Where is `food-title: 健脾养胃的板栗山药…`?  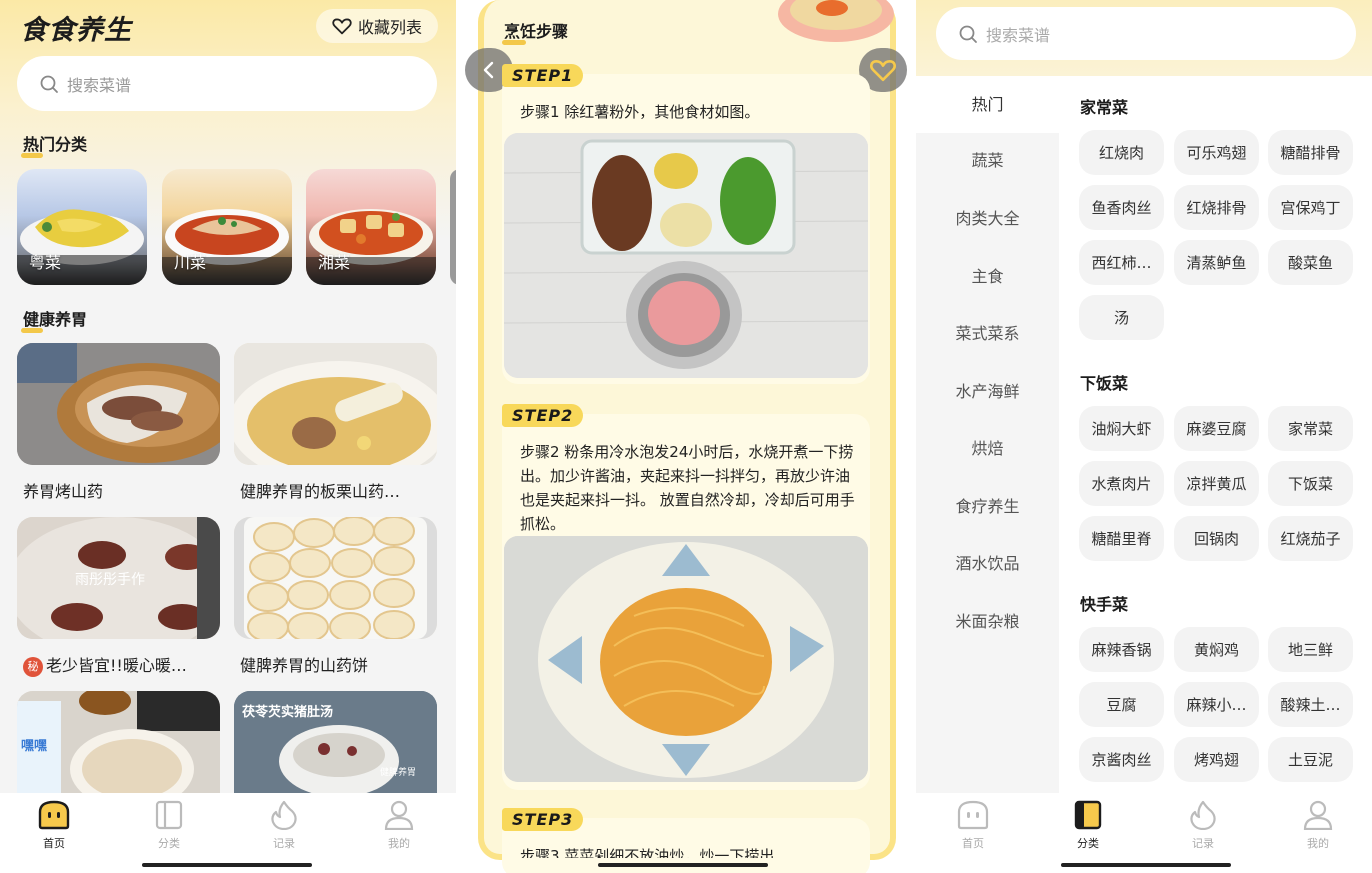 food-title: 健脾养胃的板栗山药… is located at coordinates (320, 491).